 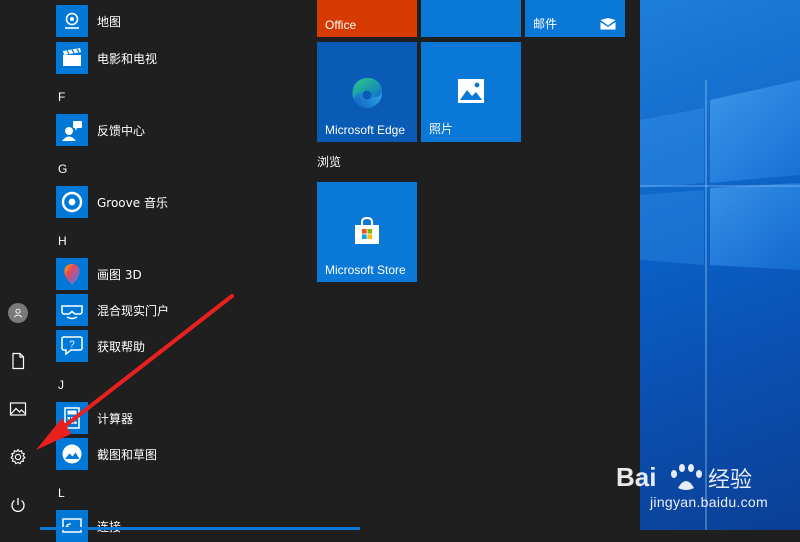 What do you see at coordinates (545, 24) in the screenshot?
I see `tile-label: 邮件` at bounding box center [545, 24].